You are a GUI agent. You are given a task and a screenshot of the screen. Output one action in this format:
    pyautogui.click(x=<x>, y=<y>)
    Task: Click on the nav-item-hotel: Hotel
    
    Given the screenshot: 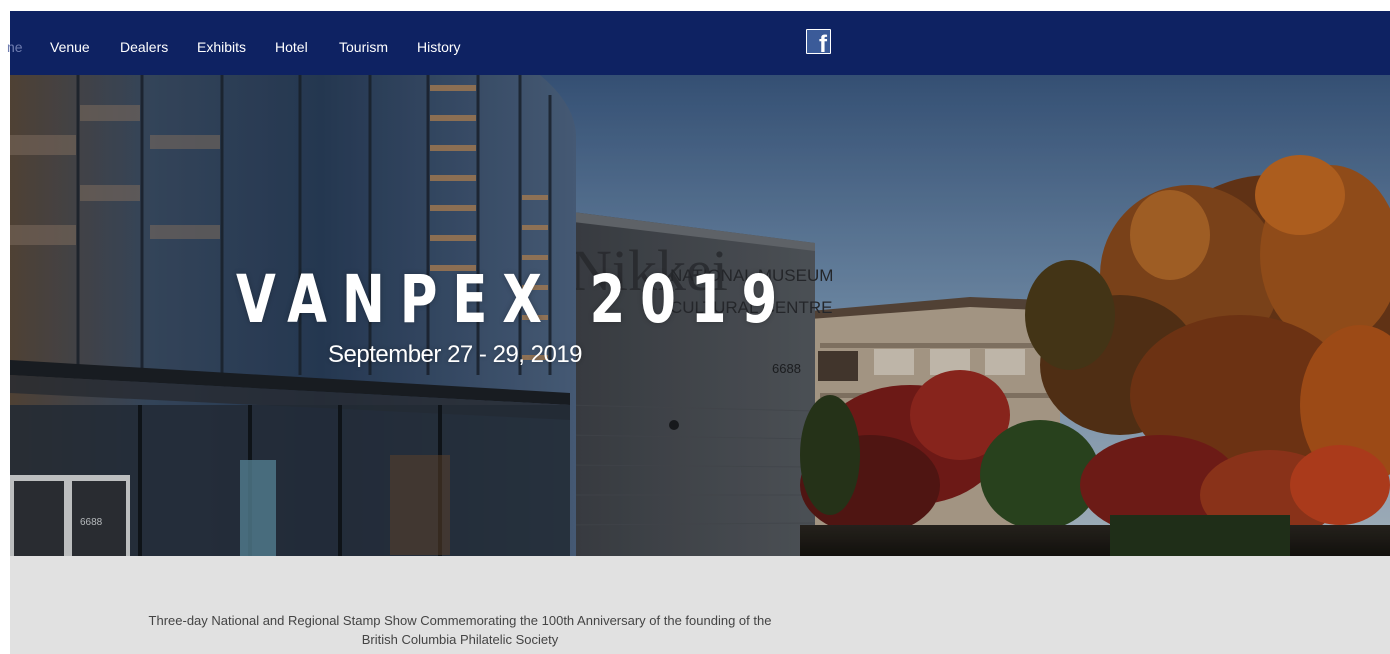 What is the action you would take?
    pyautogui.click(x=291, y=47)
    